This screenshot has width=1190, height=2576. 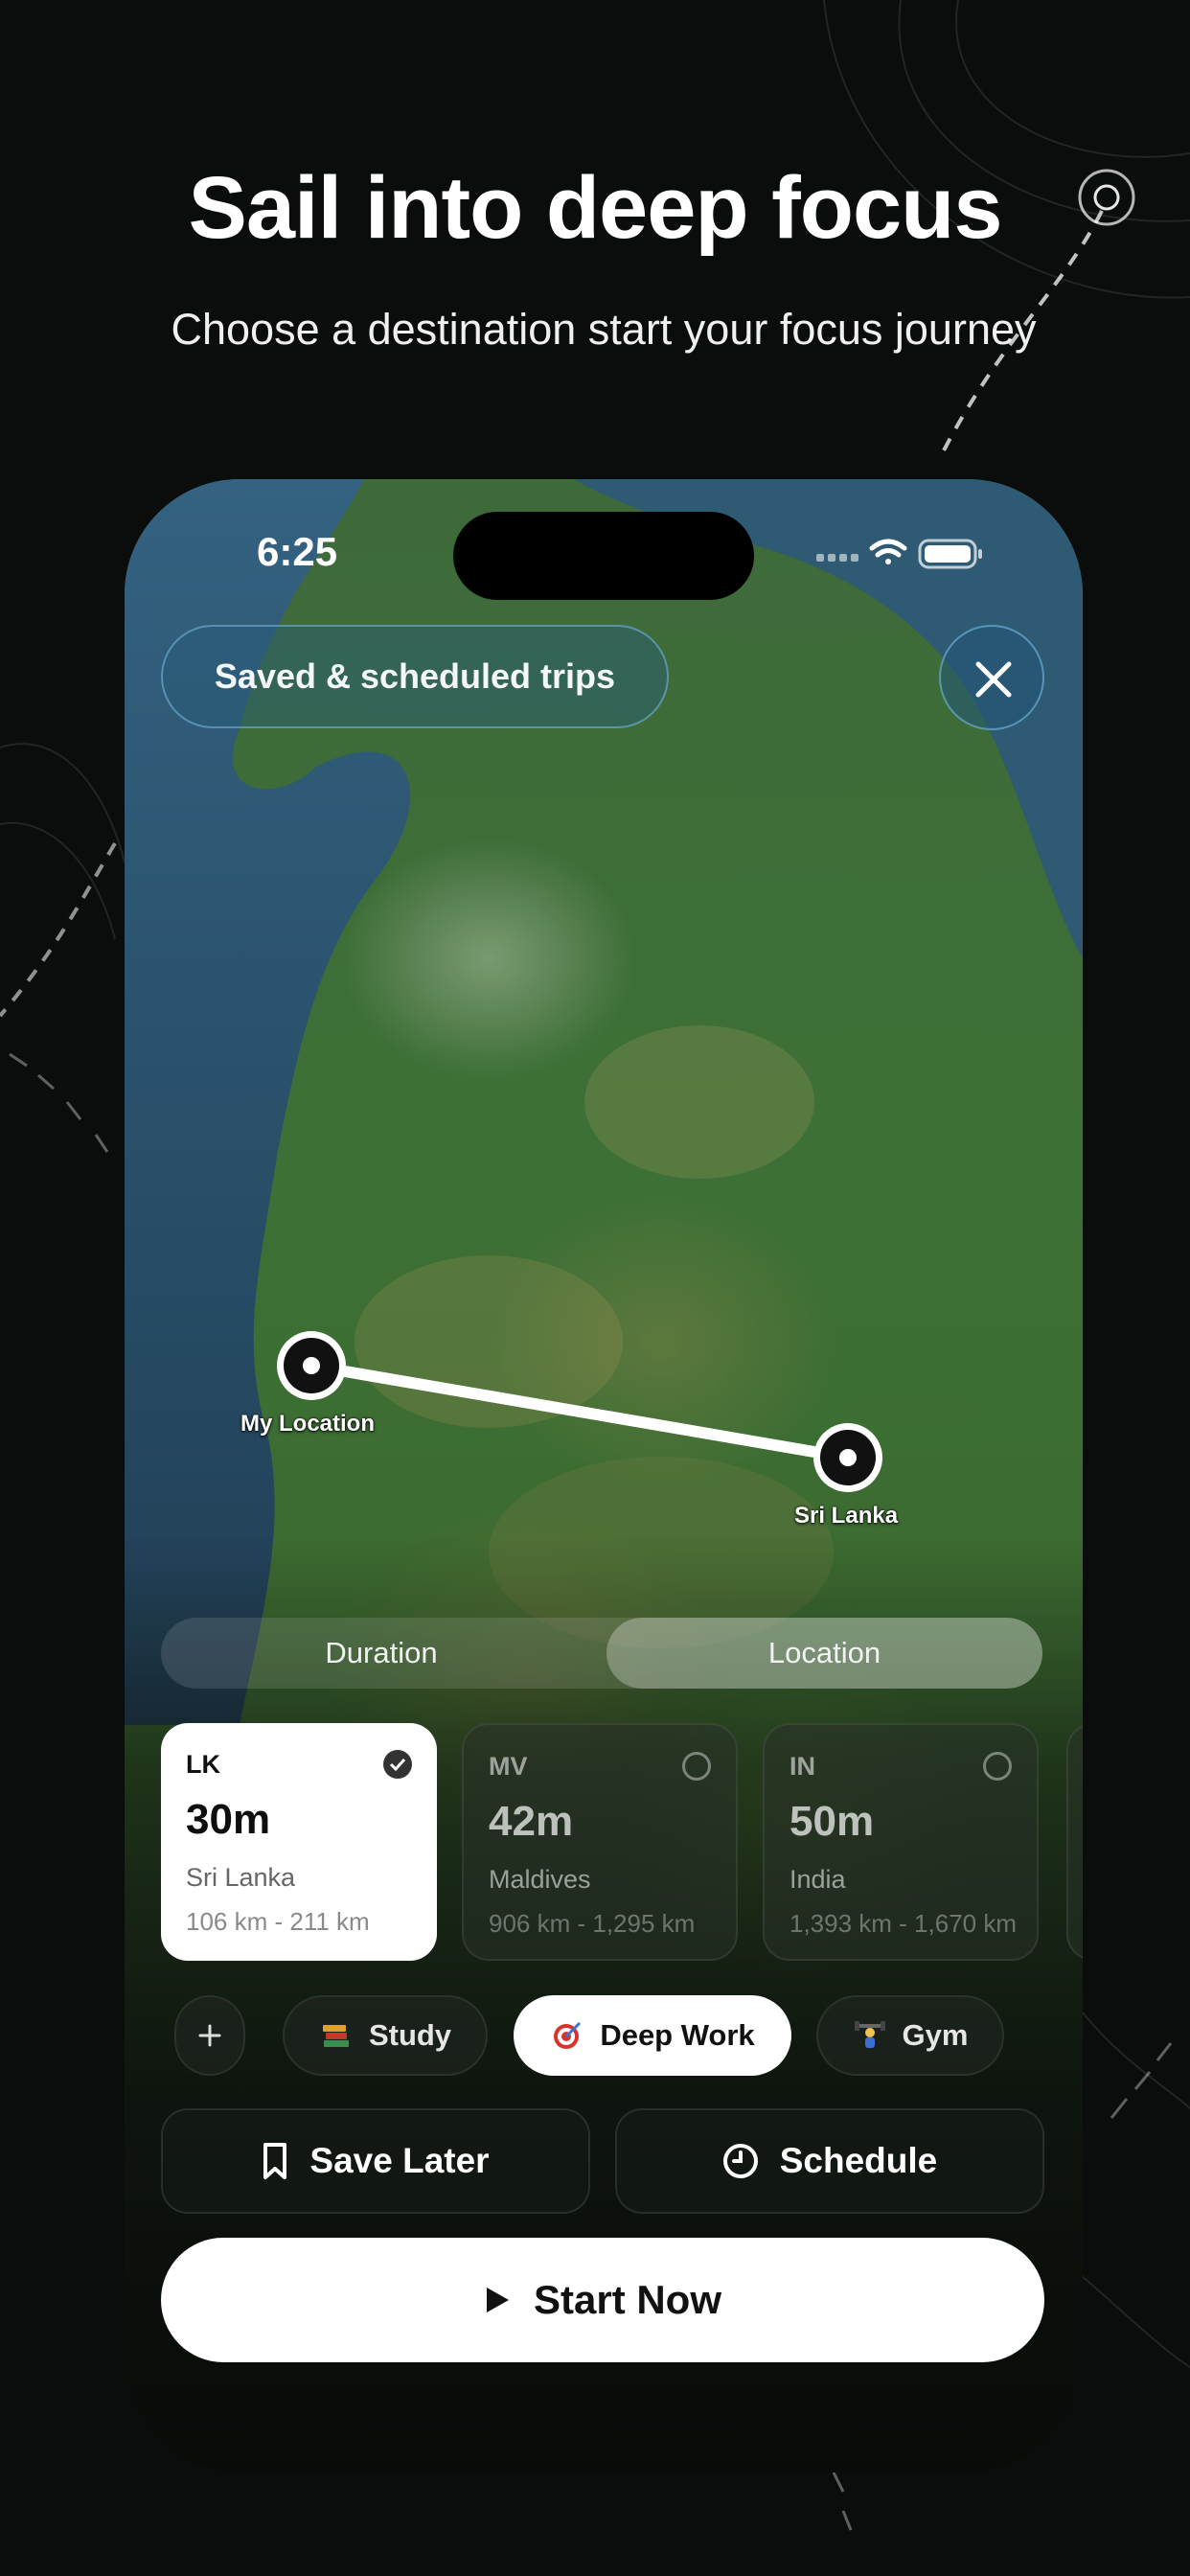 I want to click on start-now-button: Start Now, so click(x=603, y=2300).